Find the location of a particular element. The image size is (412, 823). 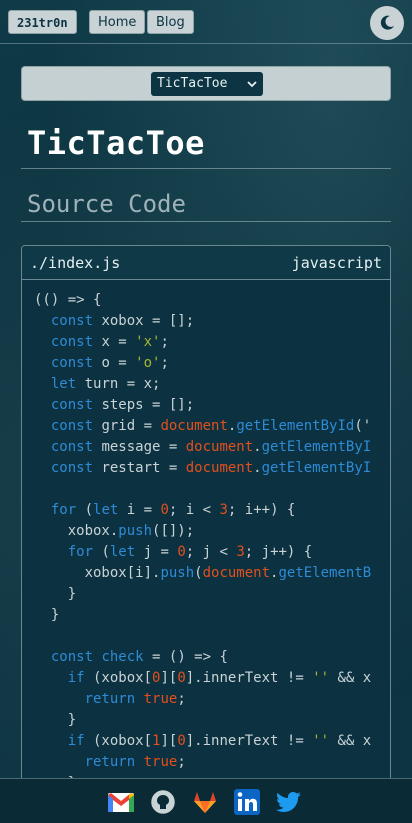

github-icon is located at coordinates (163, 802).